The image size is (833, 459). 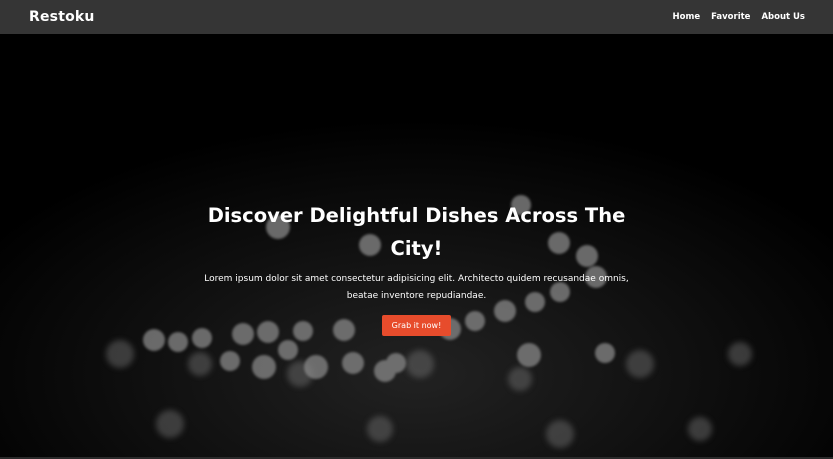 I want to click on nav-link-home: Home, so click(x=687, y=17).